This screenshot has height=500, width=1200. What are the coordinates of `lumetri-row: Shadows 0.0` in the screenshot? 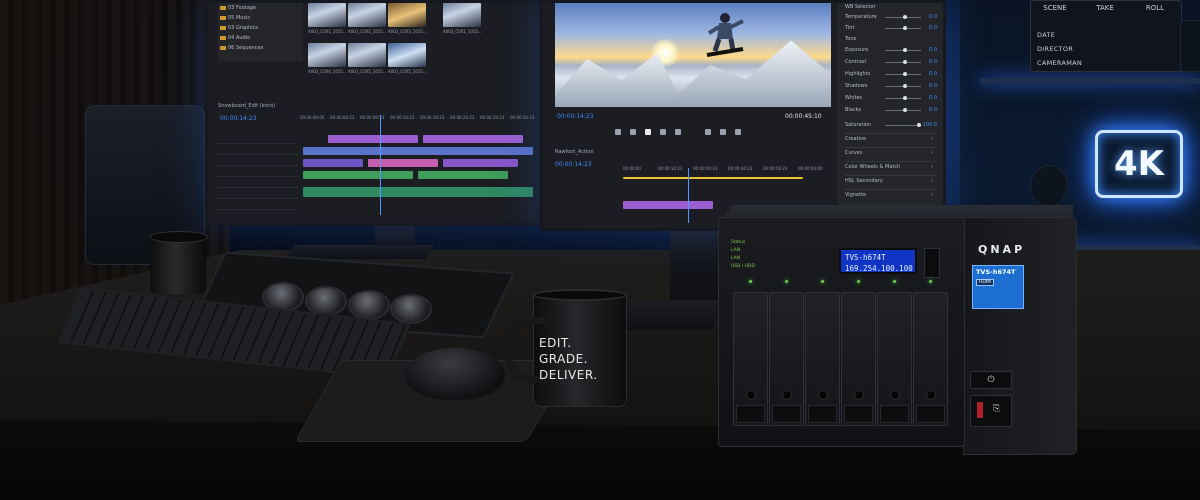 It's located at (891, 86).